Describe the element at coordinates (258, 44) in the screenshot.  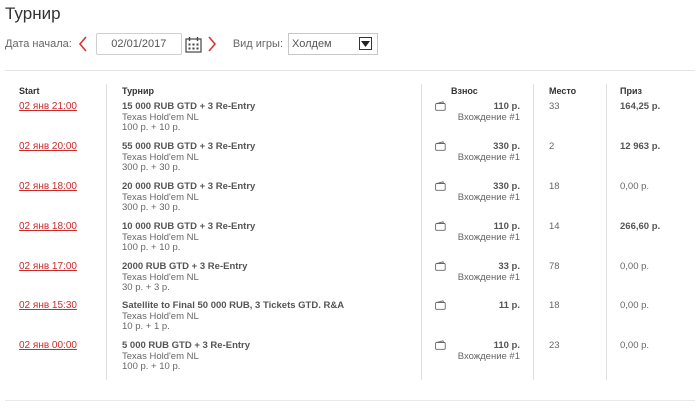
I see `game-type-label: Вид игры:` at that location.